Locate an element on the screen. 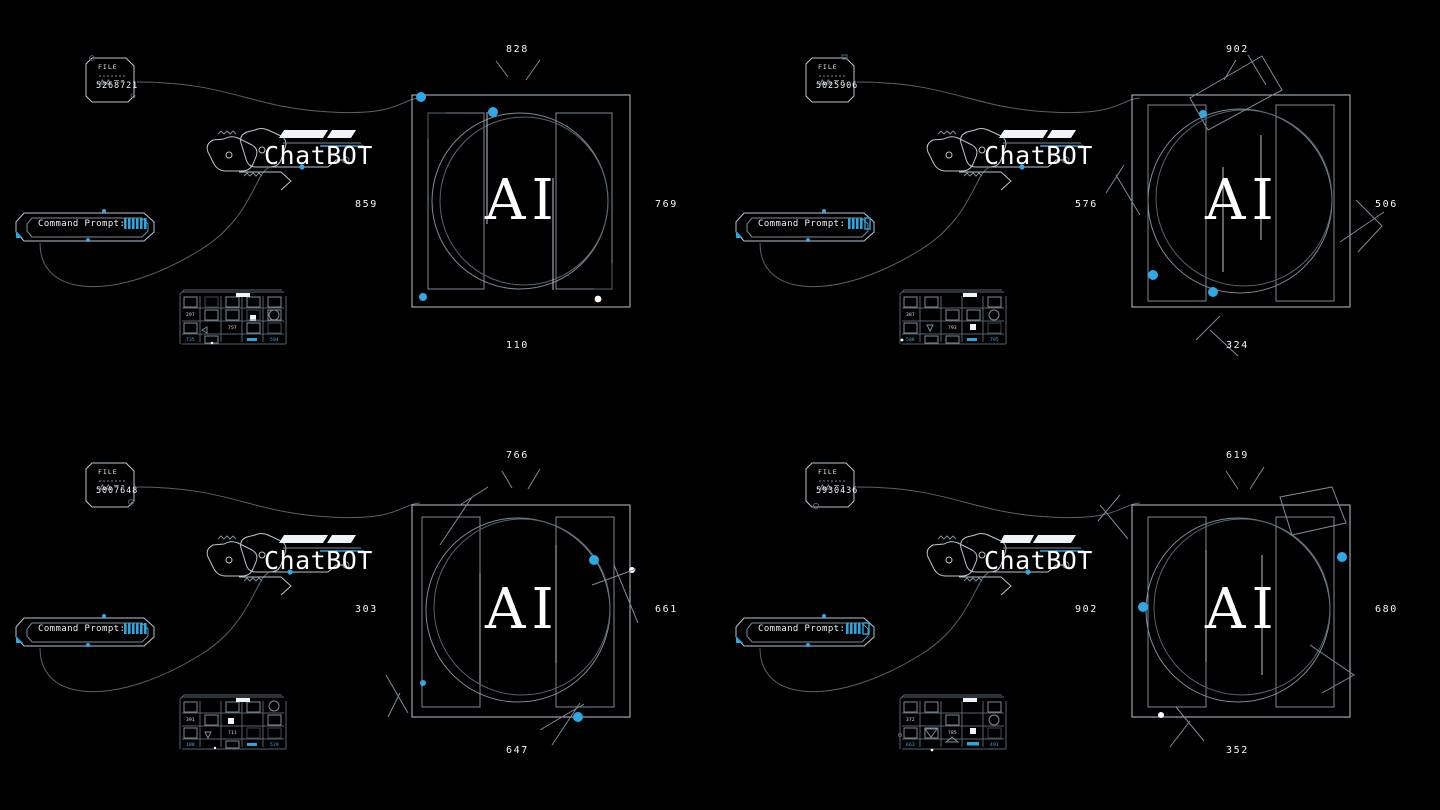 Image resolution: width=1440 pixels, height=810 pixels. grid-number: 188 is located at coordinates (190, 745).